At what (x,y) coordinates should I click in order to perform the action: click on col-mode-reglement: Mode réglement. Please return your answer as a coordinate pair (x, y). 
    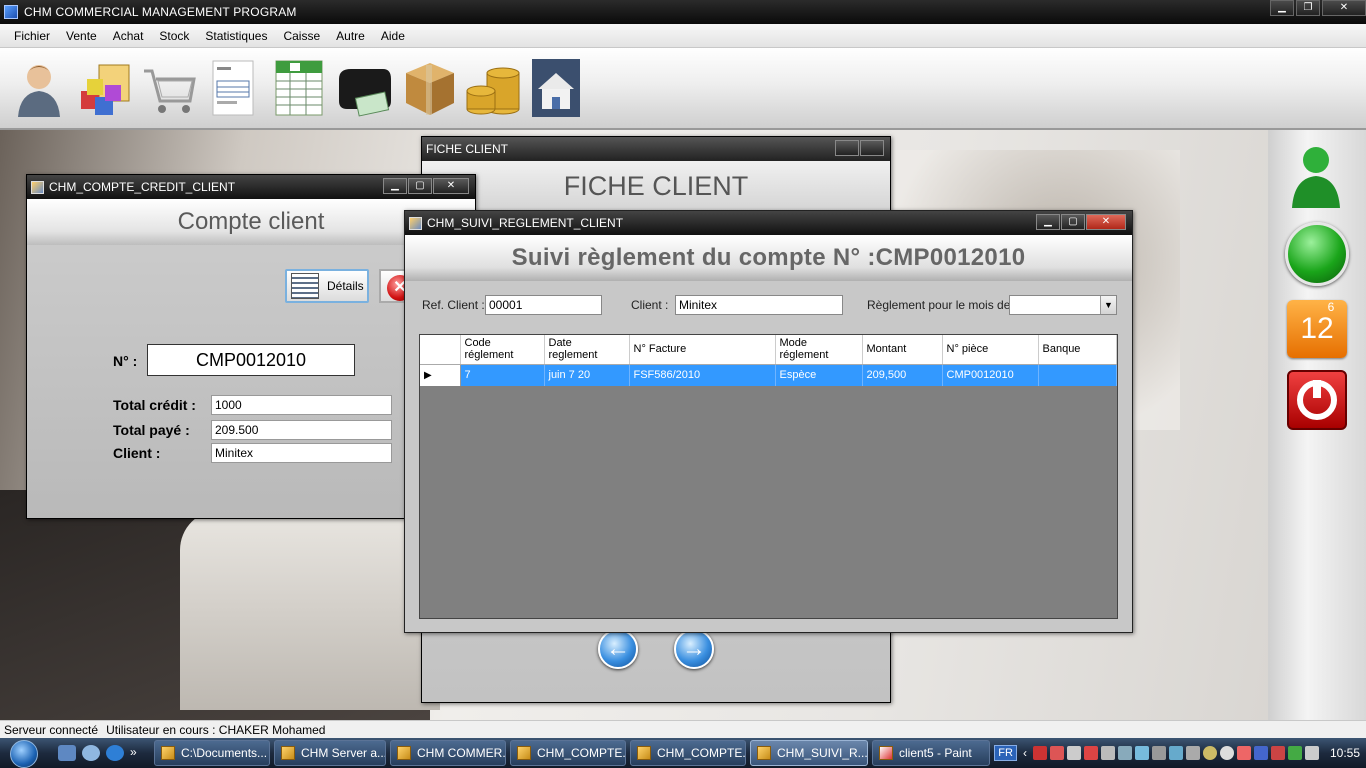
    Looking at the image, I should click on (819, 350).